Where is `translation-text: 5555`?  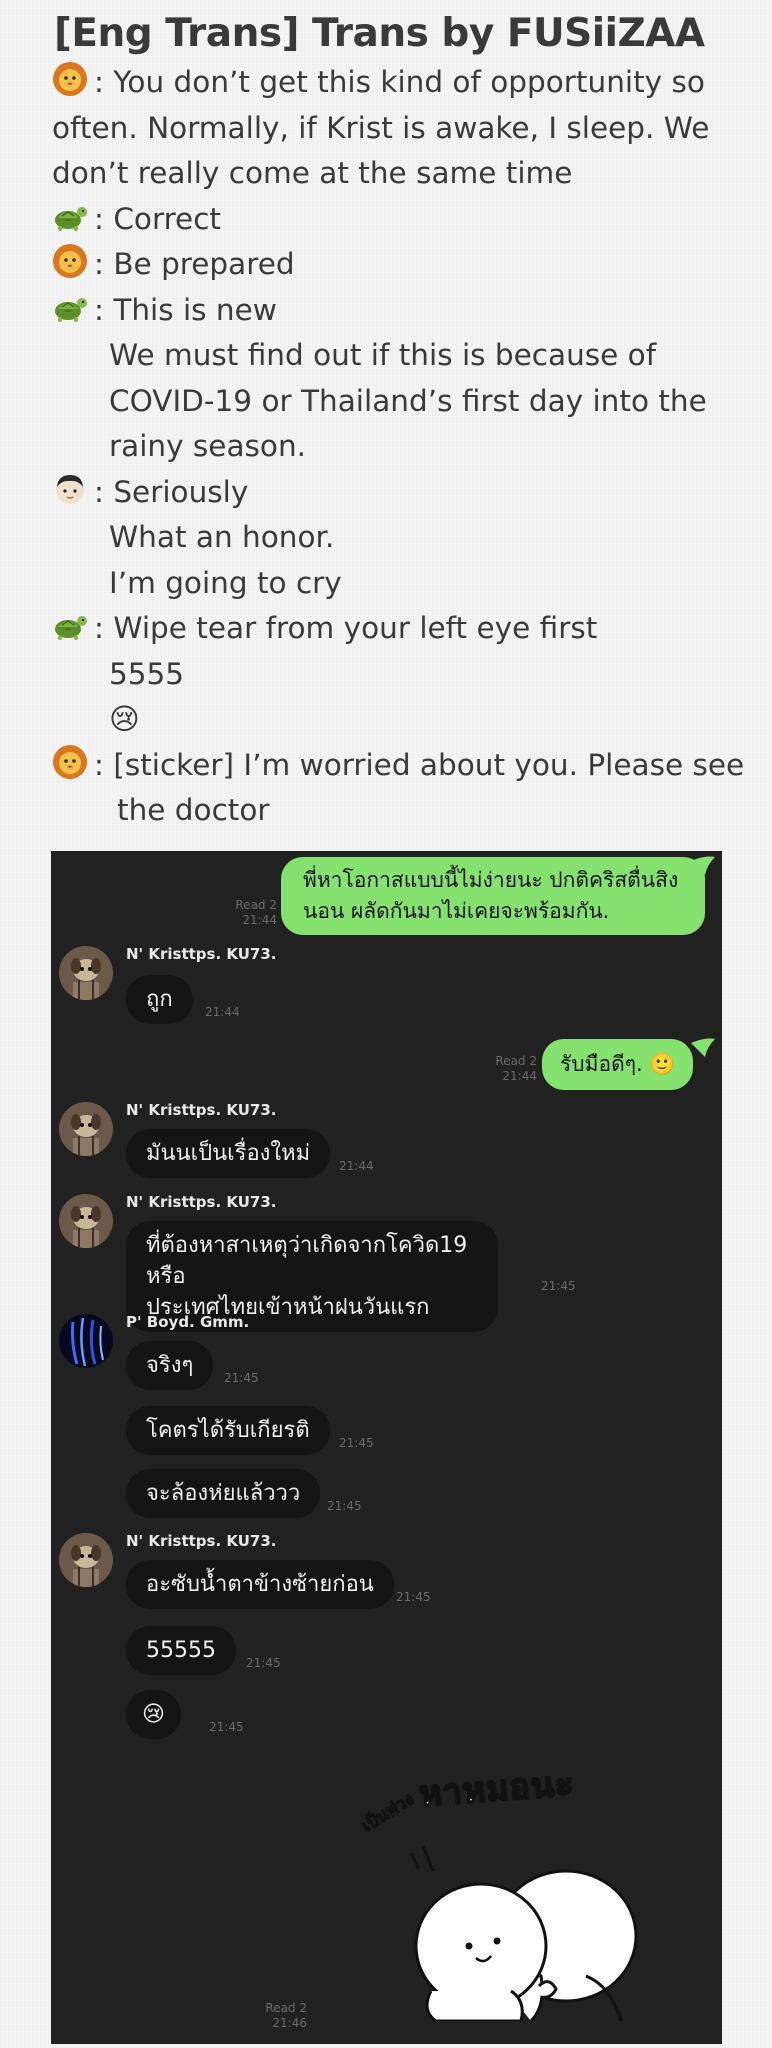
translation-text: 5555 is located at coordinates (147, 673).